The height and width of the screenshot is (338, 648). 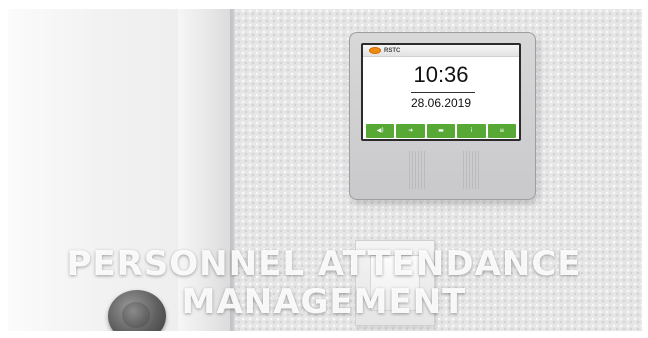 I want to click on speaker-button: ◀), so click(x=380, y=131).